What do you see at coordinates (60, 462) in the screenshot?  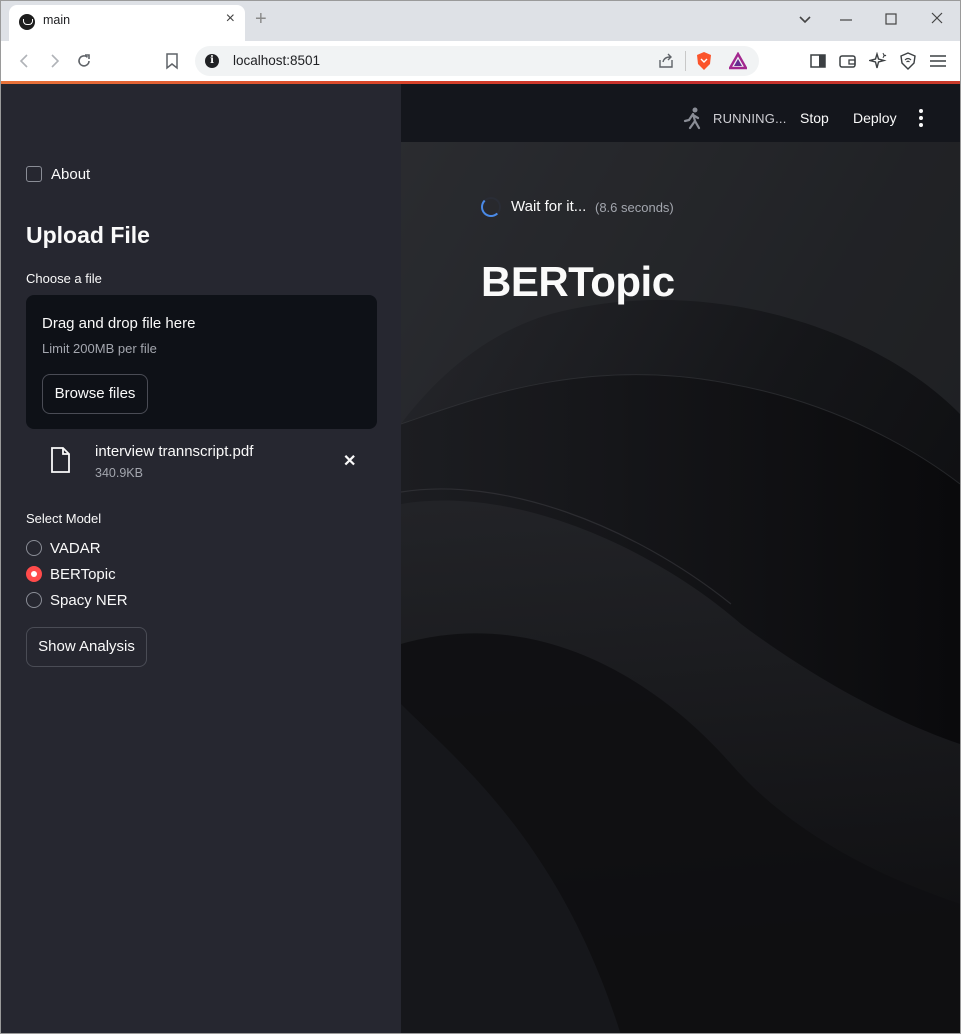 I see `file-icon` at bounding box center [60, 462].